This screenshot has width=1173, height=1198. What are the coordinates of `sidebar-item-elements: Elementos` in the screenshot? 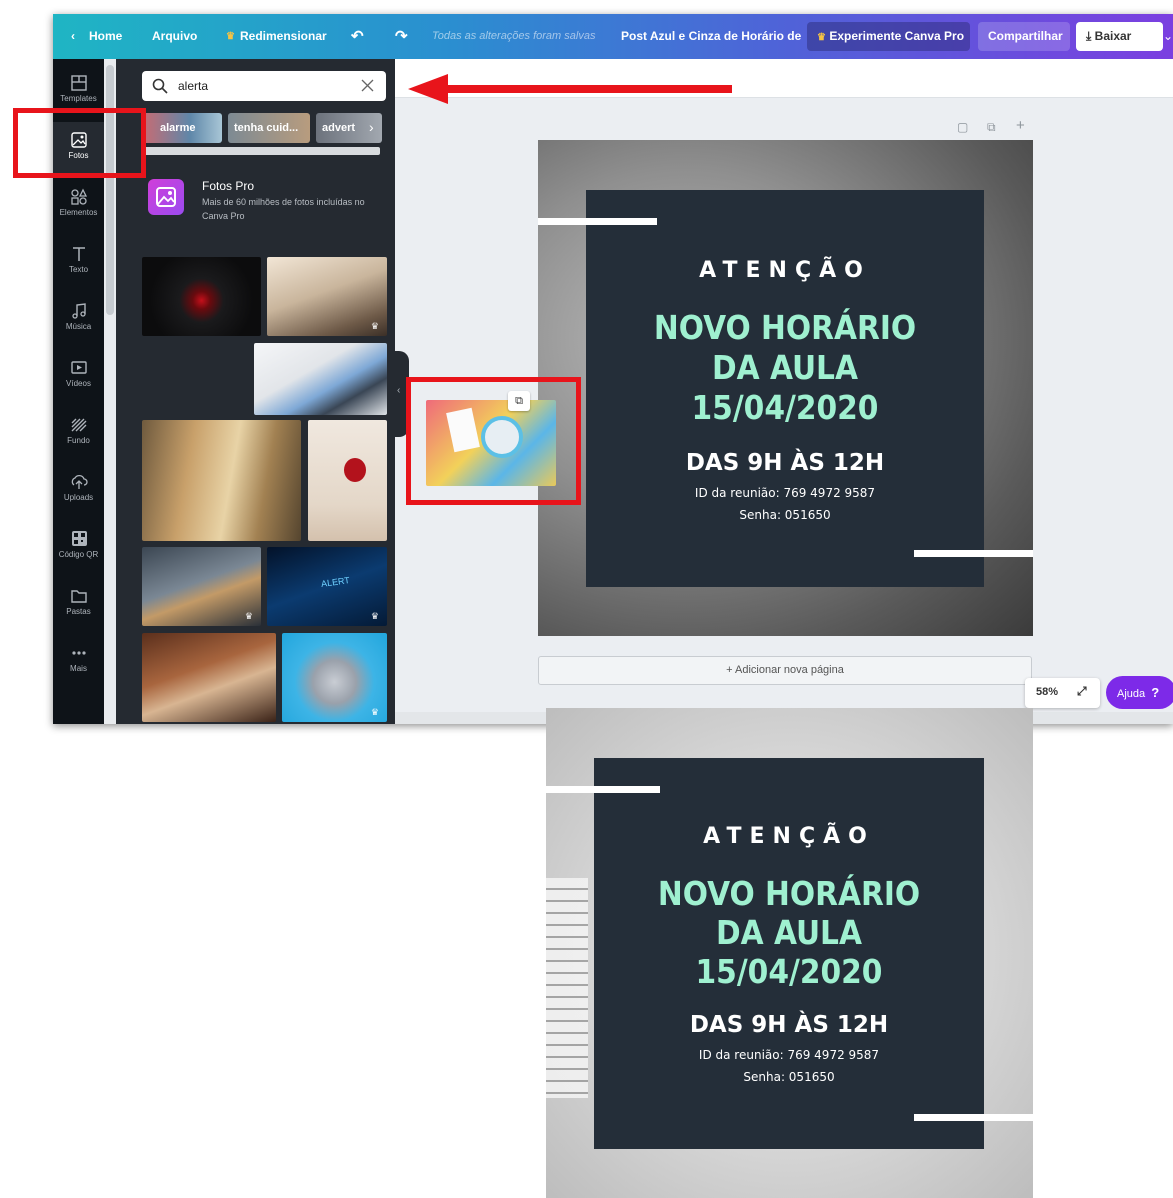 It's located at (78, 205).